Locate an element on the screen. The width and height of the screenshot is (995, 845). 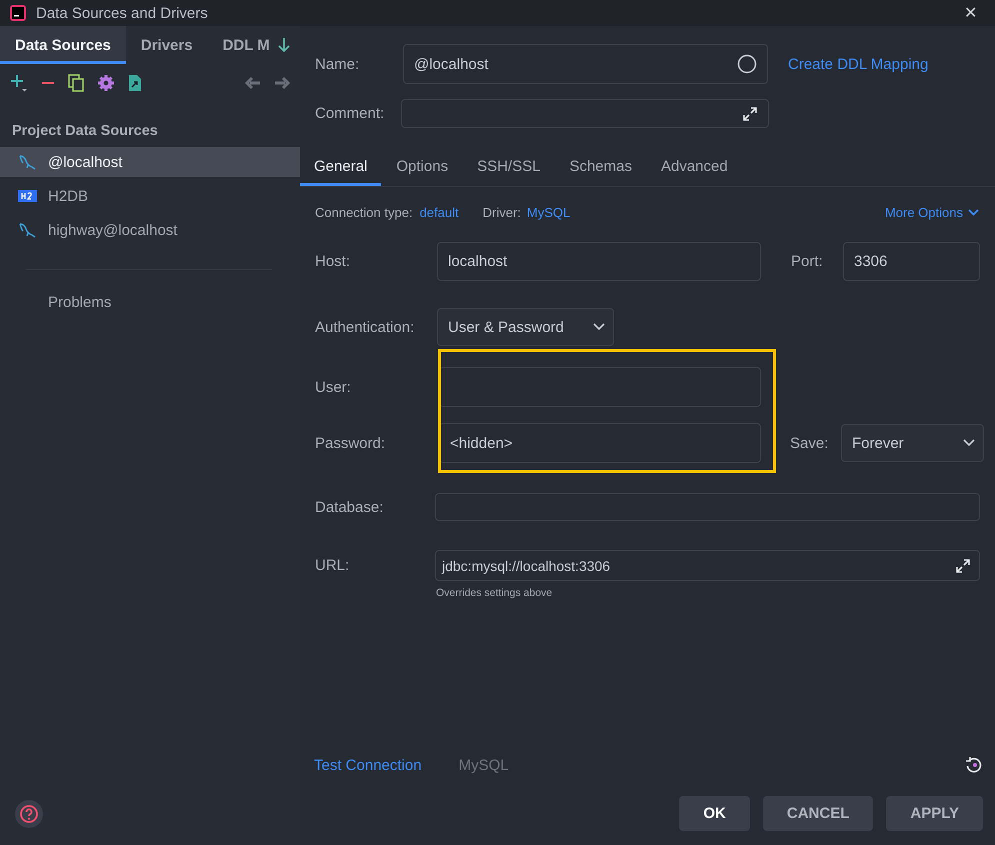
field-label: Authentication: is located at coordinates (365, 327).